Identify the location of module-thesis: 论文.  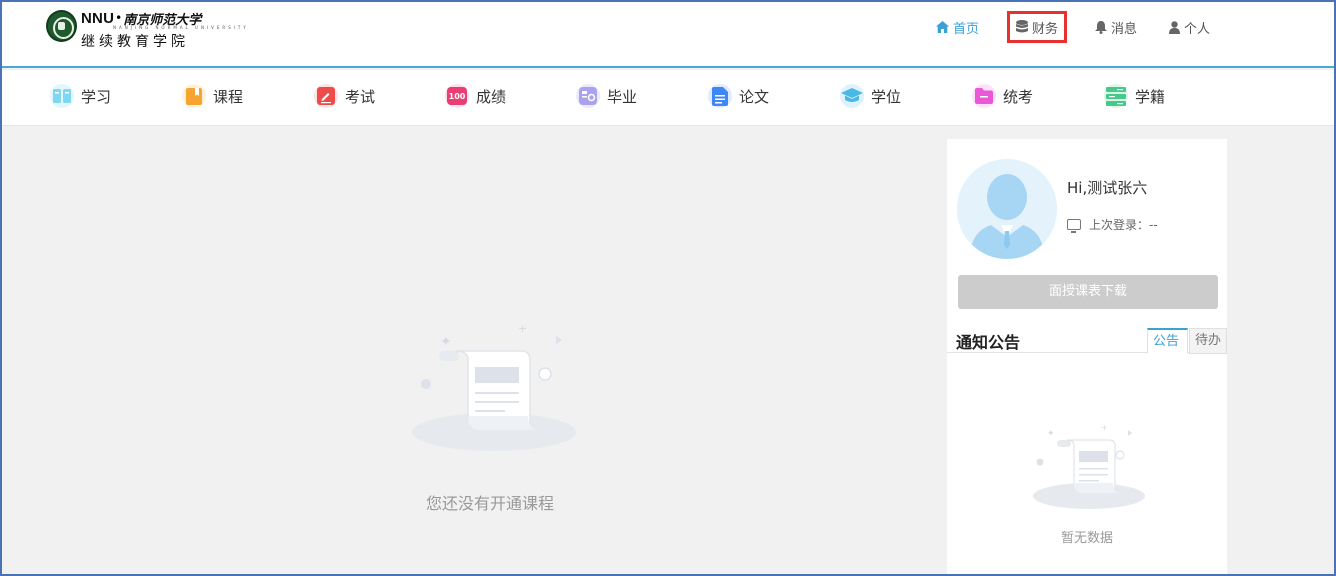
(738, 96).